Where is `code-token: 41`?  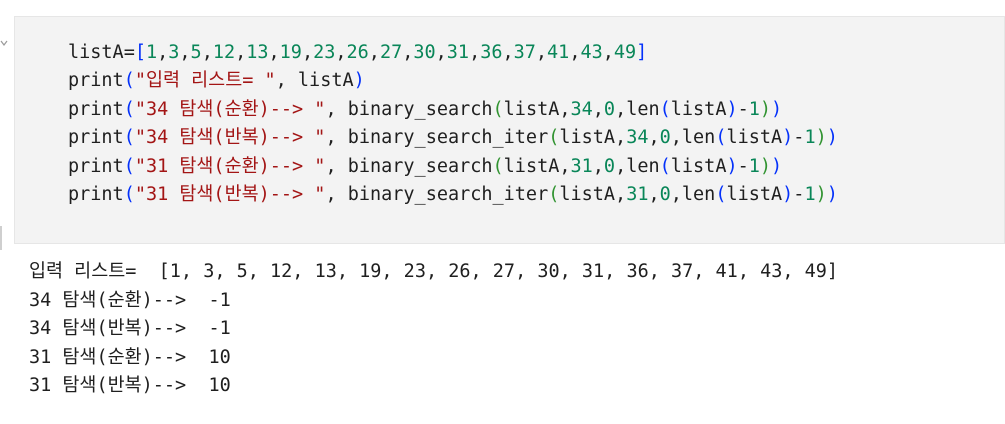 code-token: 41 is located at coordinates (558, 52).